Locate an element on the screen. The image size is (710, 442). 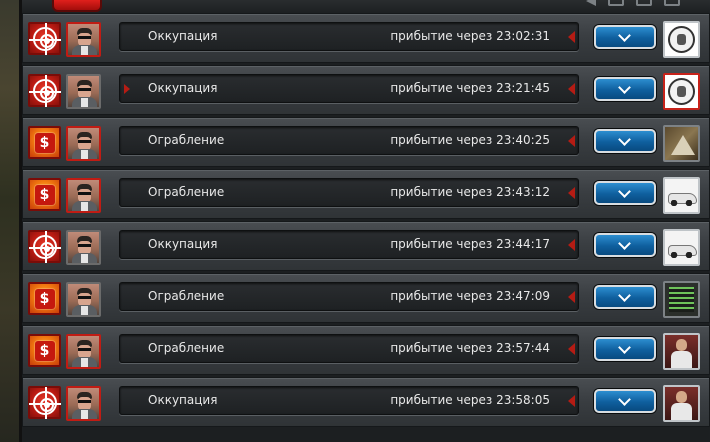
mission-row: Оккупация прибытие через 23:21:45 is located at coordinates (366, 90).